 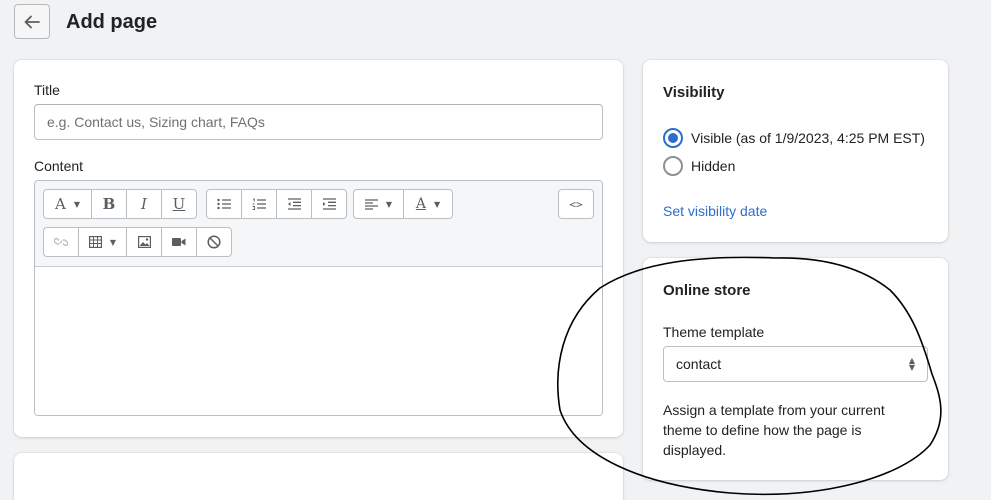 I want to click on insert-link-button, so click(x=61, y=242).